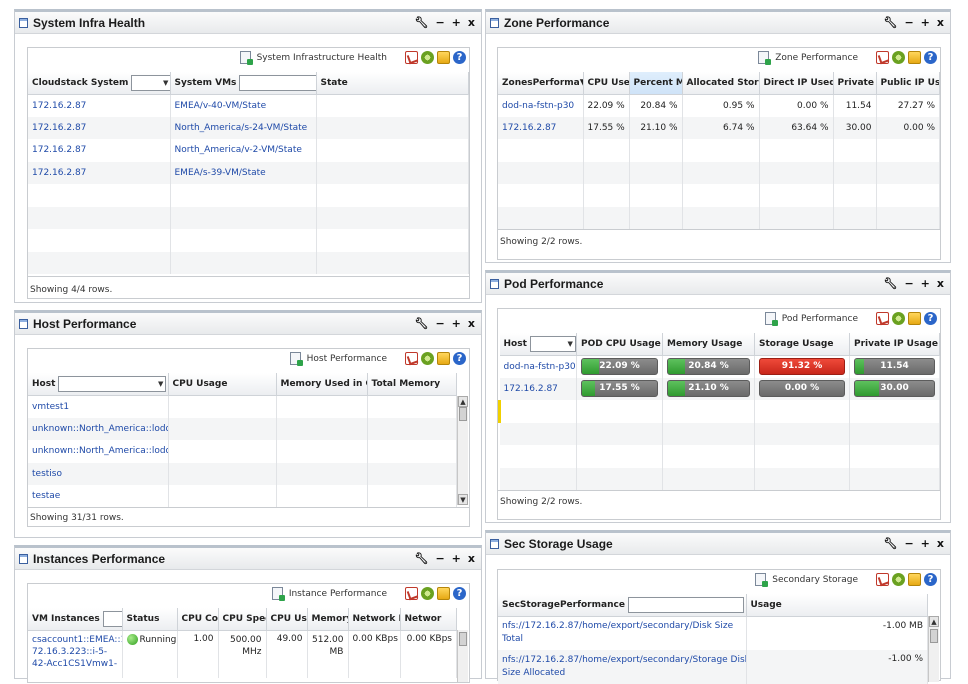  Describe the element at coordinates (796, 83) in the screenshot. I see `column-header-direct-ip-used: Direct IP Used` at that location.